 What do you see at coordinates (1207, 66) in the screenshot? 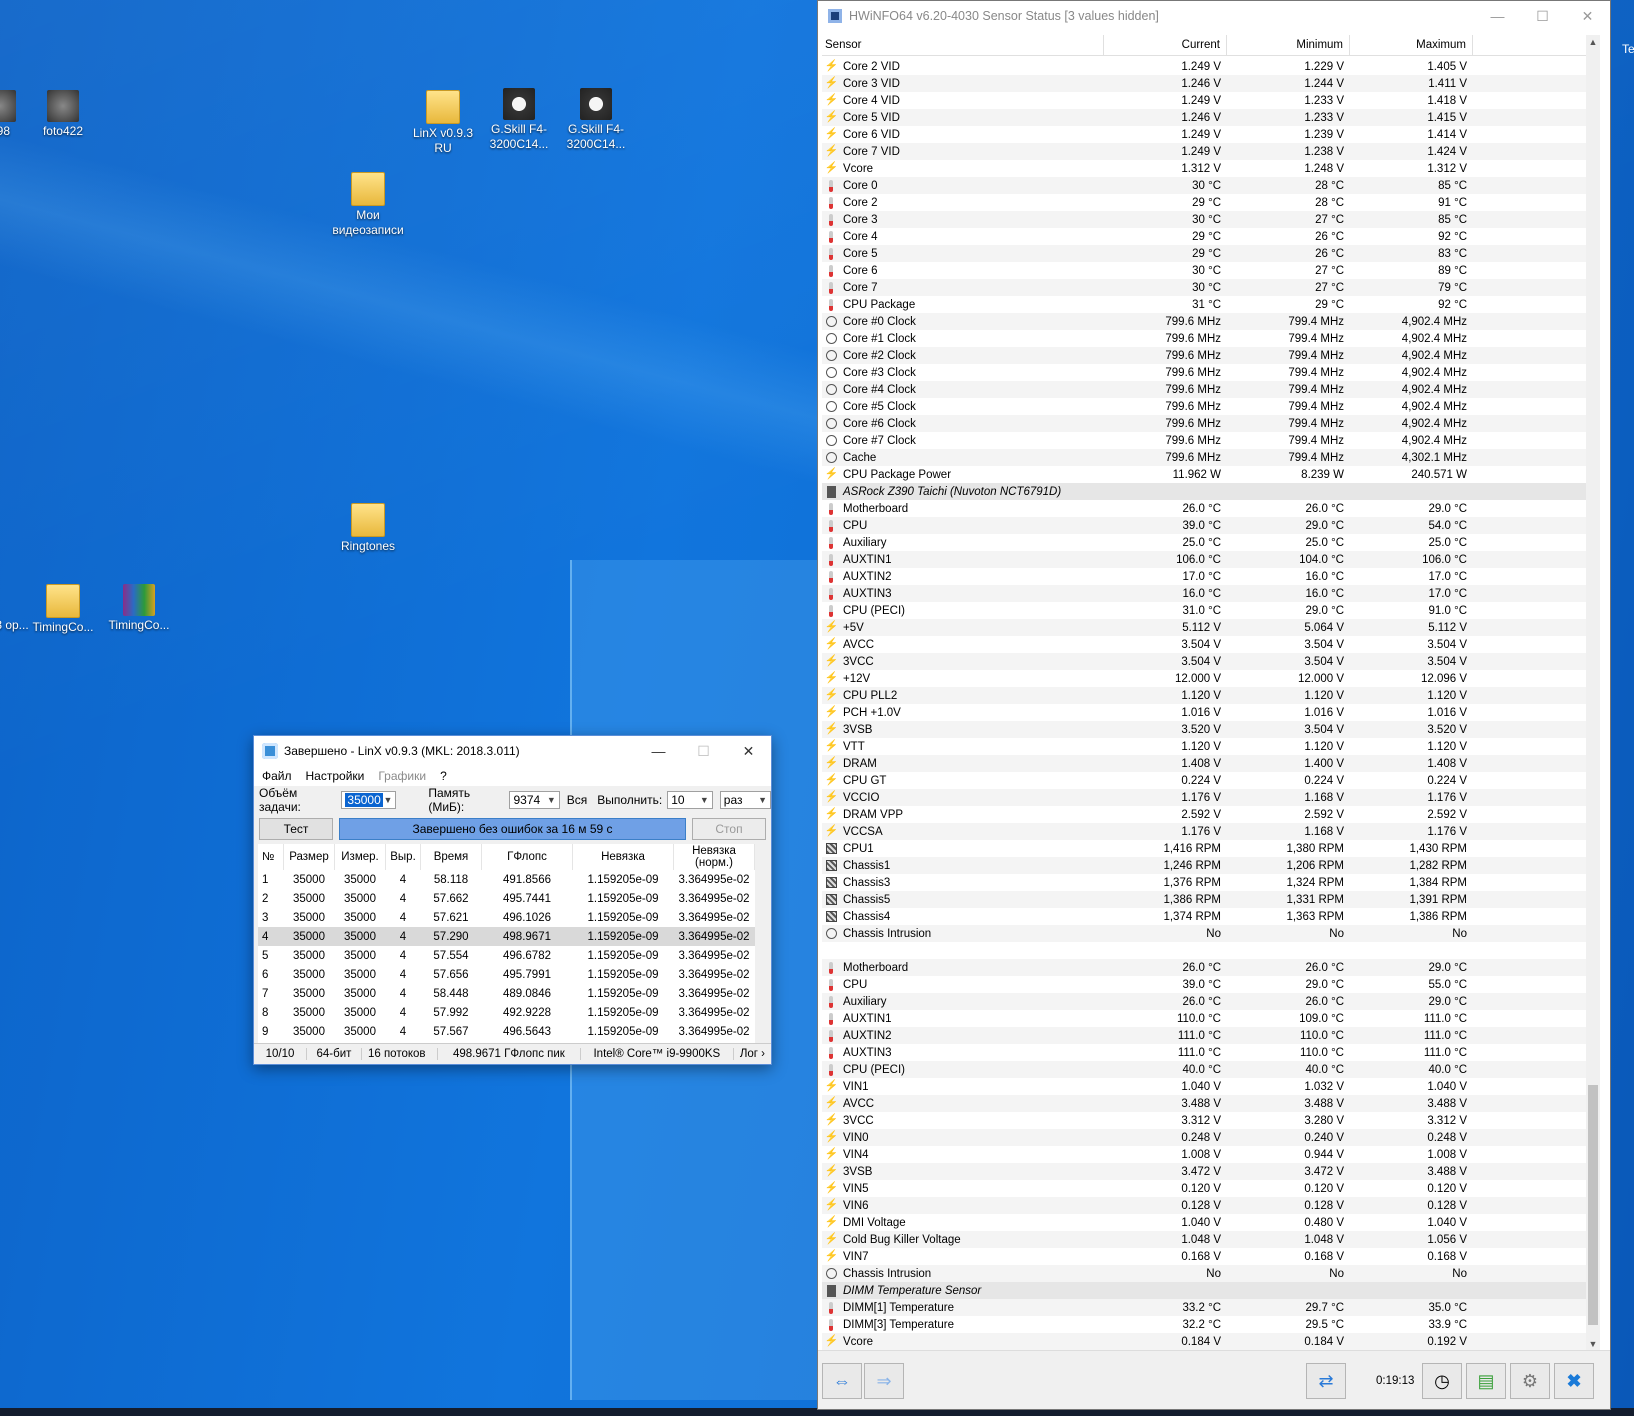
I see `sensor-row: ⚡ Core 2 VID 1.249 V 1.229 V 1.405 V` at bounding box center [1207, 66].